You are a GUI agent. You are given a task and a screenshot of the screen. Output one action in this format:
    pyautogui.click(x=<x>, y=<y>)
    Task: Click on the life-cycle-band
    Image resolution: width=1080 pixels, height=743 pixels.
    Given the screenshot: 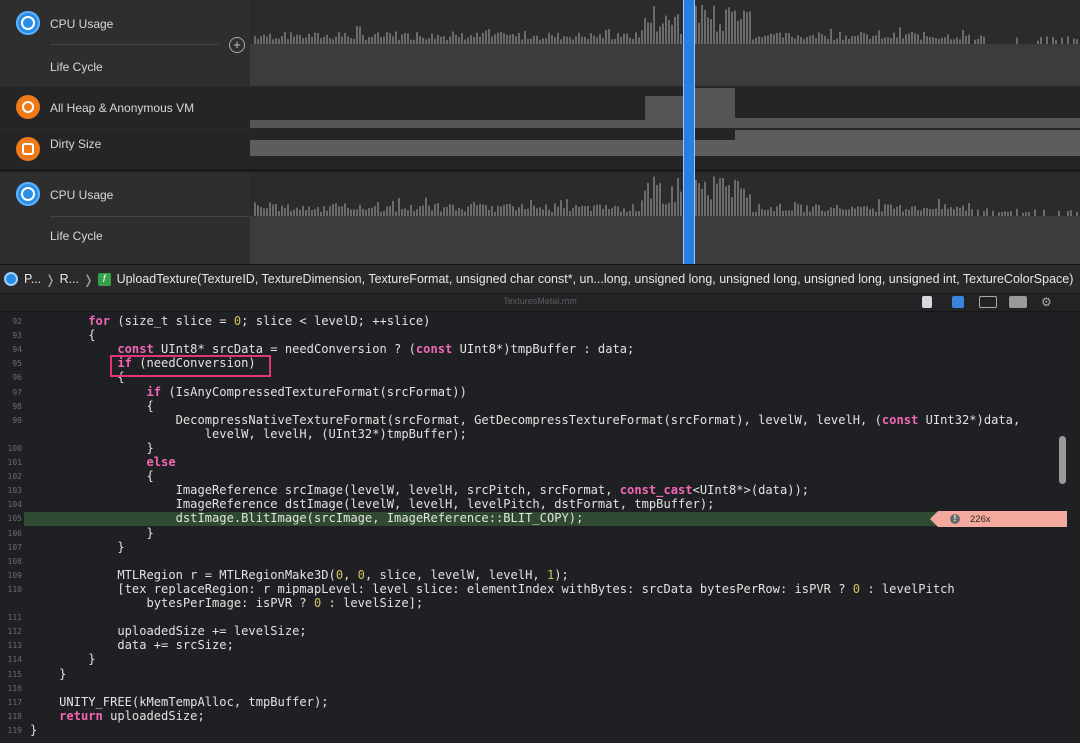 What is the action you would take?
    pyautogui.click(x=665, y=240)
    